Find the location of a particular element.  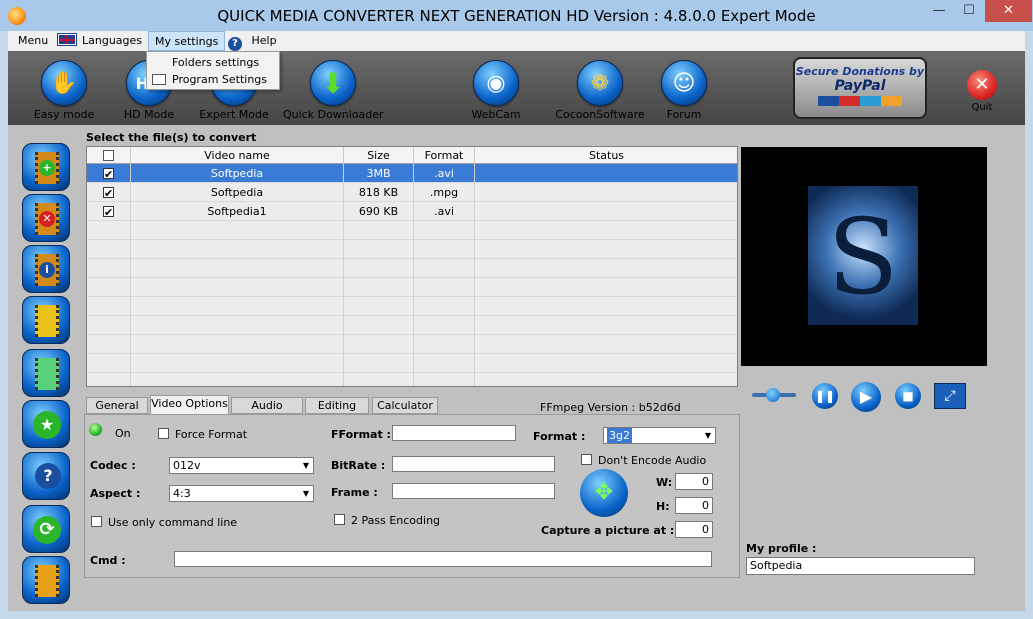

menu-my-settings: My settings is located at coordinates (187, 41).